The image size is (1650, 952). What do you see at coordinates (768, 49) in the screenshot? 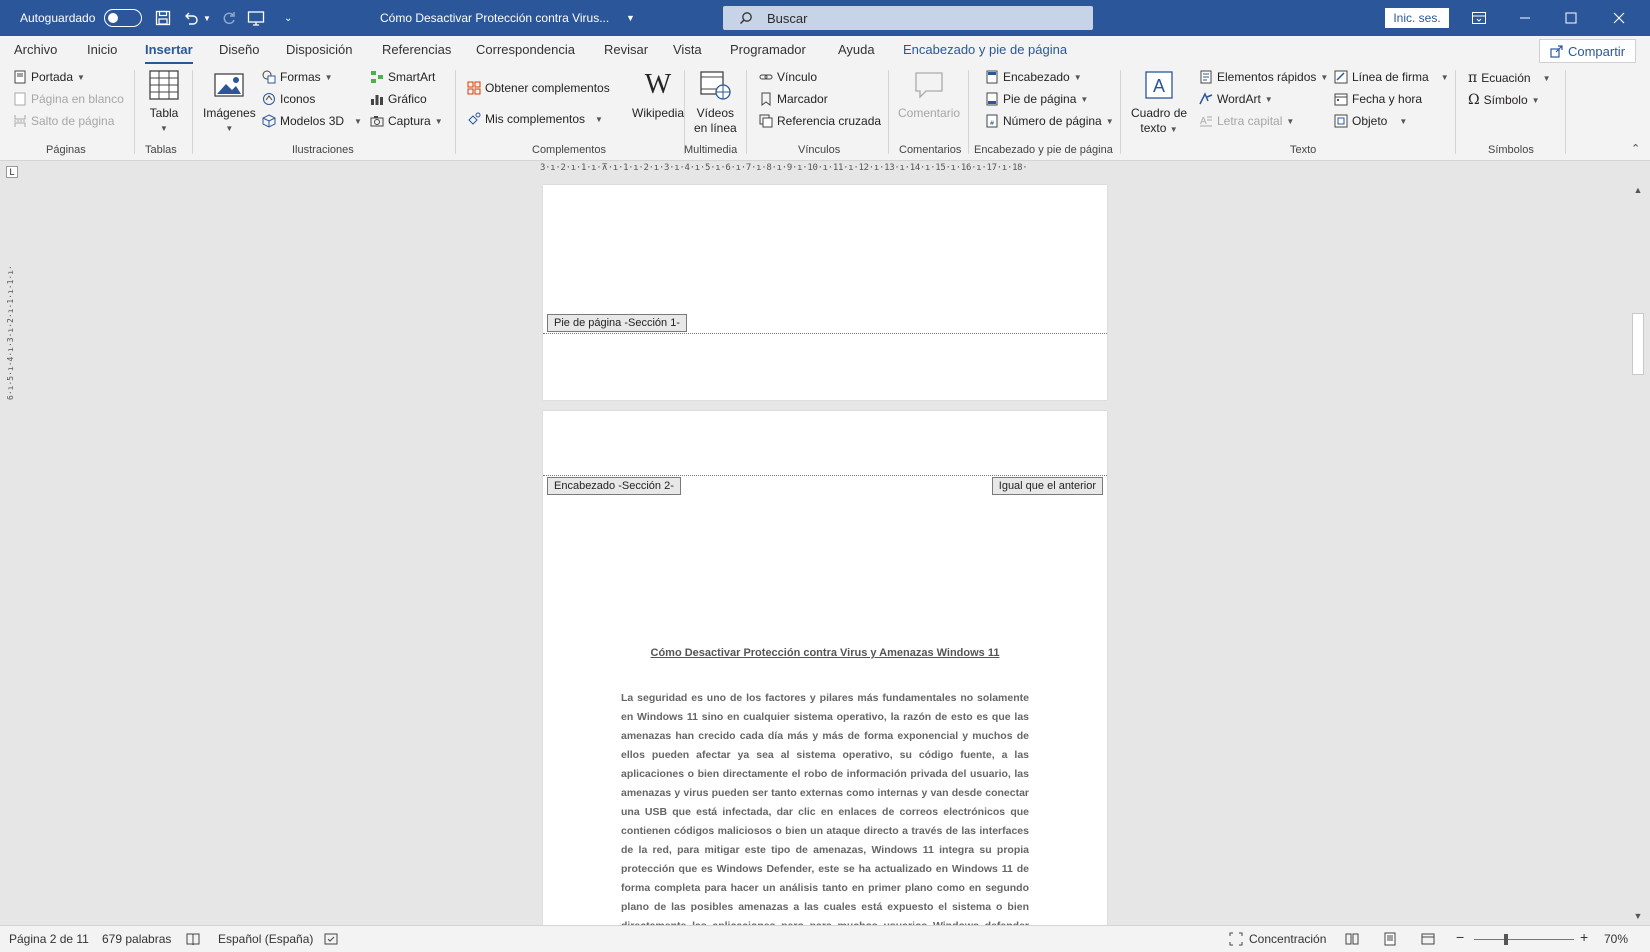
I see `tab-programador: Programador` at bounding box center [768, 49].